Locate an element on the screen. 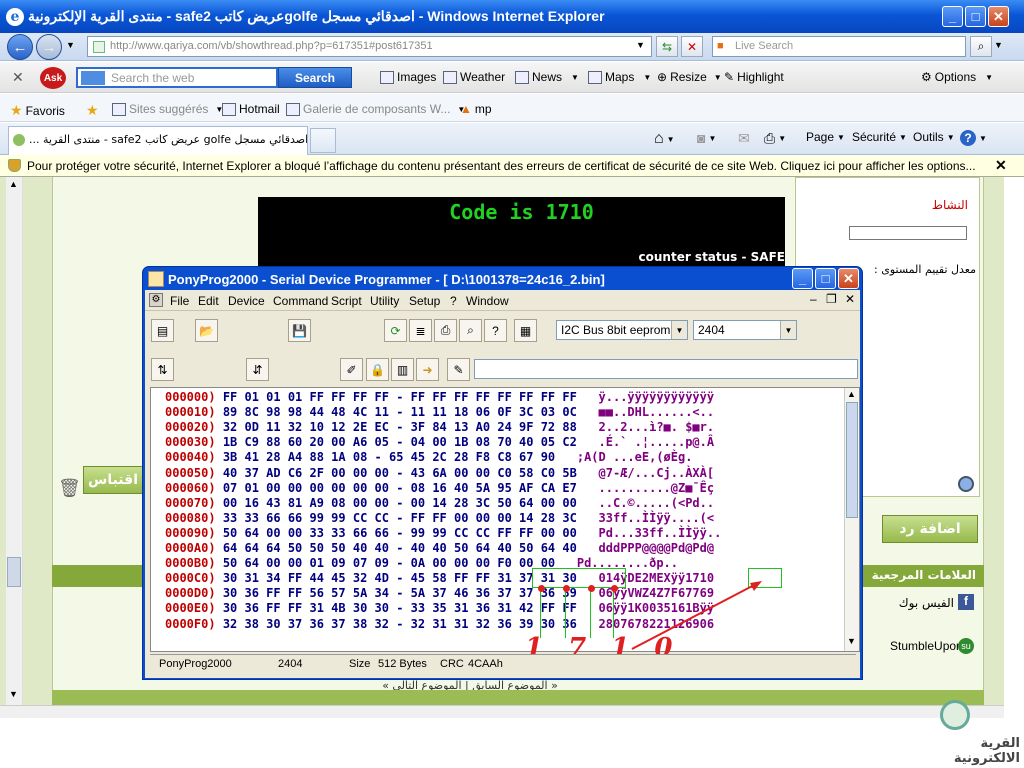  feeds-button: ◙ ▼ is located at coordinates (706, 138).